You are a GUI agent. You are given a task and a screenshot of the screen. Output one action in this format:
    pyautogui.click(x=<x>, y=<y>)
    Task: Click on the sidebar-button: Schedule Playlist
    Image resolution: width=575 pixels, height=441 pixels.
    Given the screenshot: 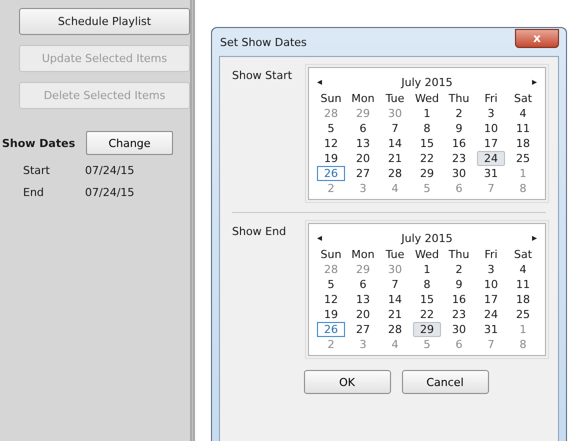 What is the action you would take?
    pyautogui.click(x=104, y=21)
    